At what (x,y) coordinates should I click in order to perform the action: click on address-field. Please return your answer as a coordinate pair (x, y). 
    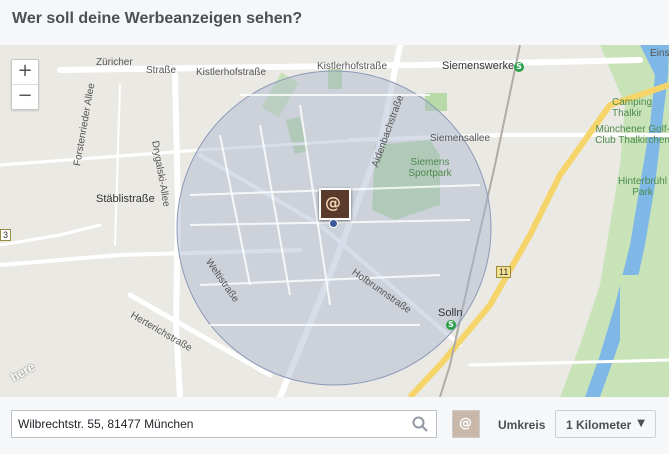
    Looking at the image, I should click on (224, 424).